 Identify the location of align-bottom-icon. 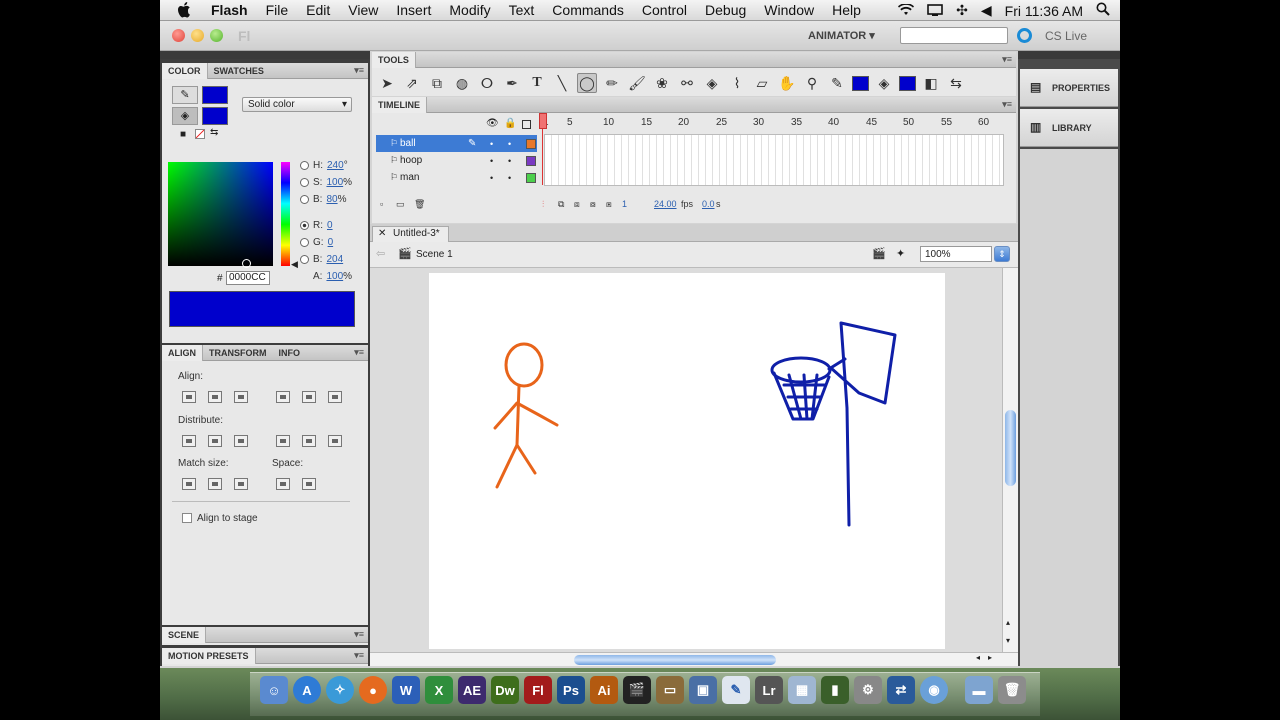
(335, 397).